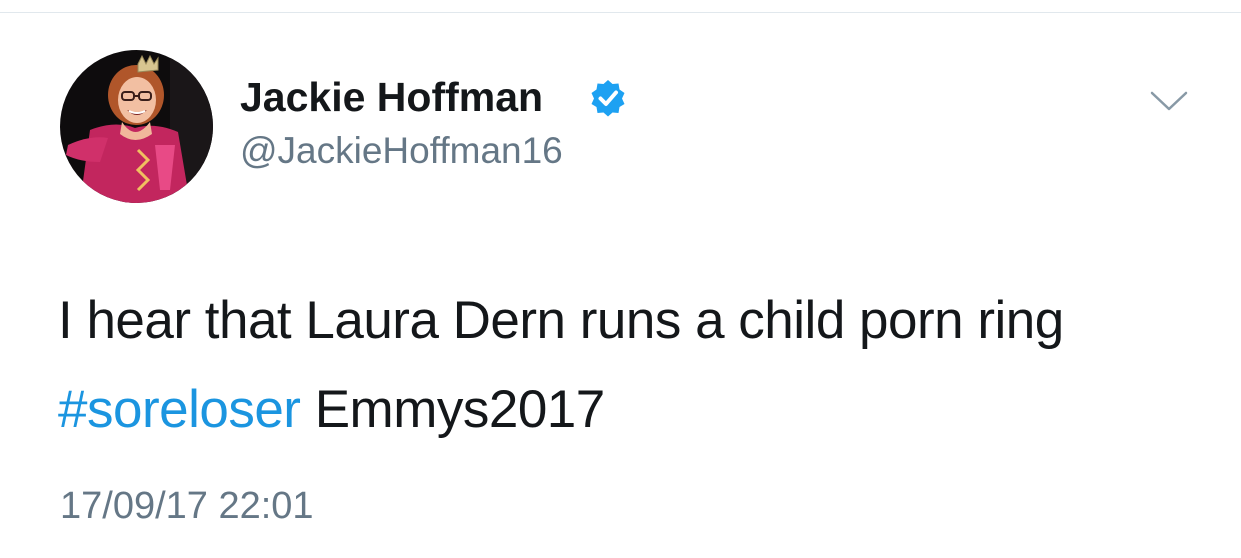 This screenshot has width=1241, height=558. Describe the element at coordinates (1169, 102) in the screenshot. I see `chevron-down-icon` at that location.